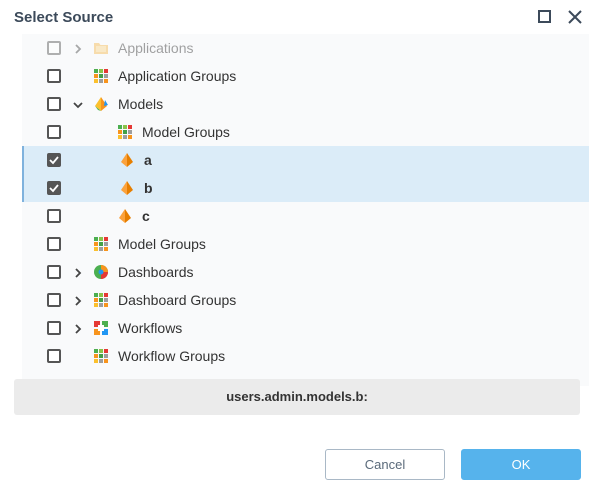 The image size is (589, 490). What do you see at coordinates (305, 76) in the screenshot?
I see `tree-row: Application Groups` at bounding box center [305, 76].